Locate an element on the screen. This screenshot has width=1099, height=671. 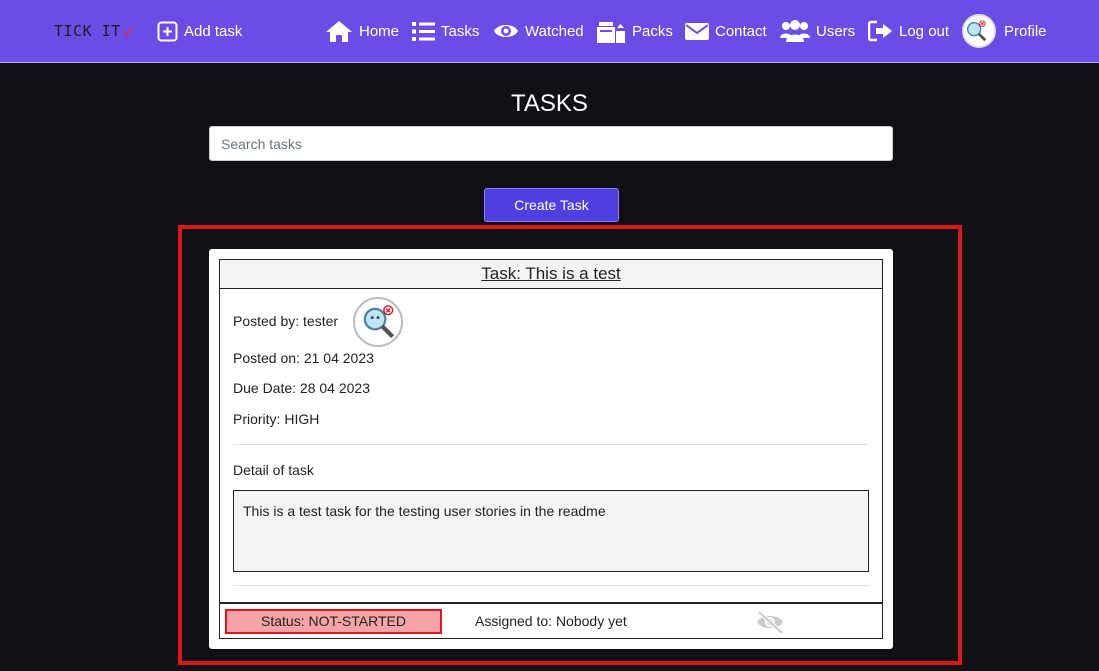
nav-packs: Packs is located at coordinates (634, 31).